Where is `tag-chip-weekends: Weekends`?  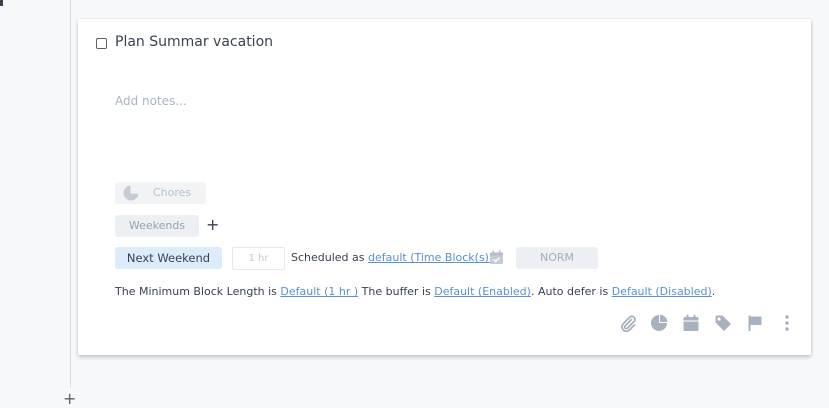
tag-chip-weekends: Weekends is located at coordinates (157, 226).